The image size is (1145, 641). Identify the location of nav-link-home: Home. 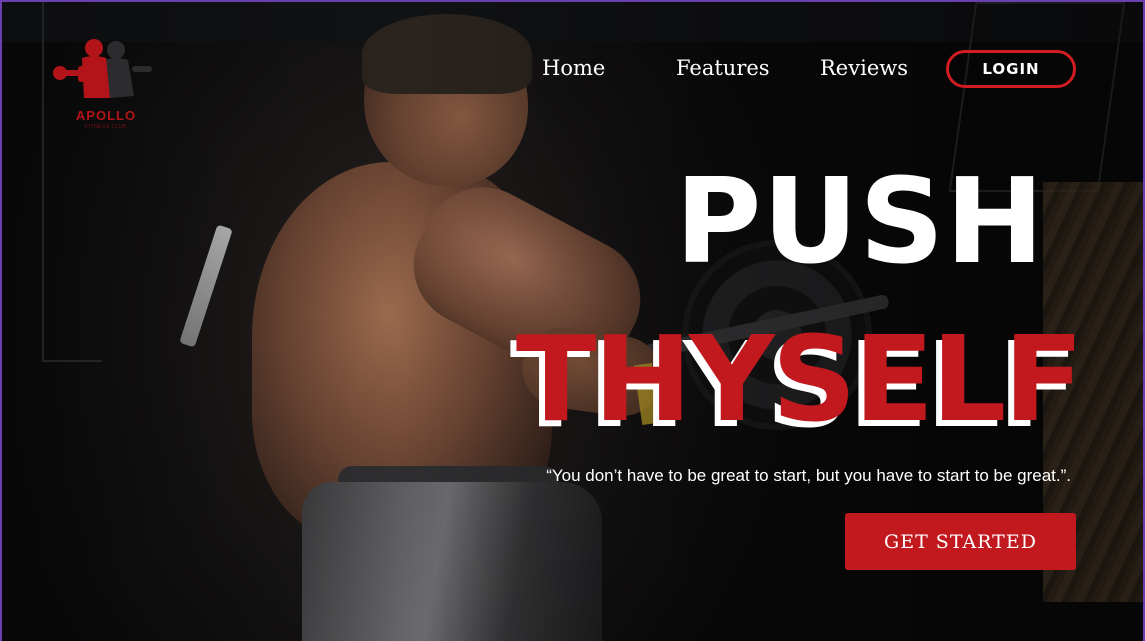
(573, 68).